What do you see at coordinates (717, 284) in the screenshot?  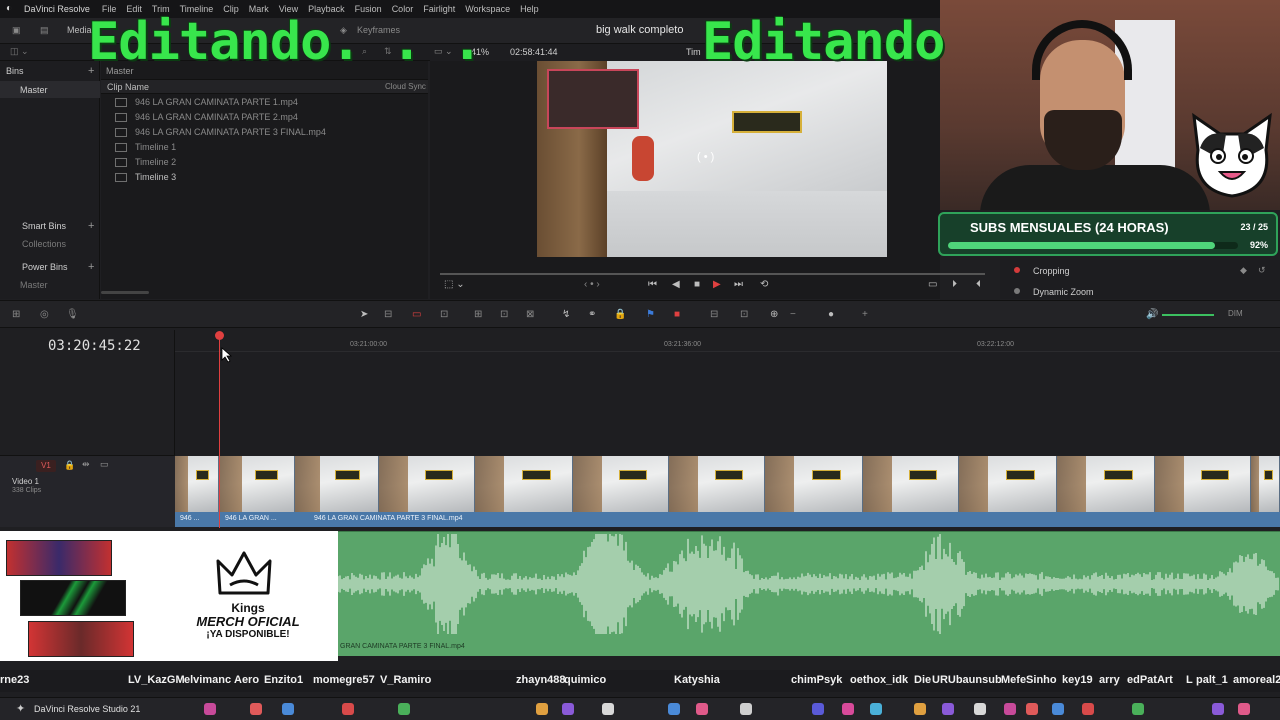 I see `play-button: ▶` at bounding box center [717, 284].